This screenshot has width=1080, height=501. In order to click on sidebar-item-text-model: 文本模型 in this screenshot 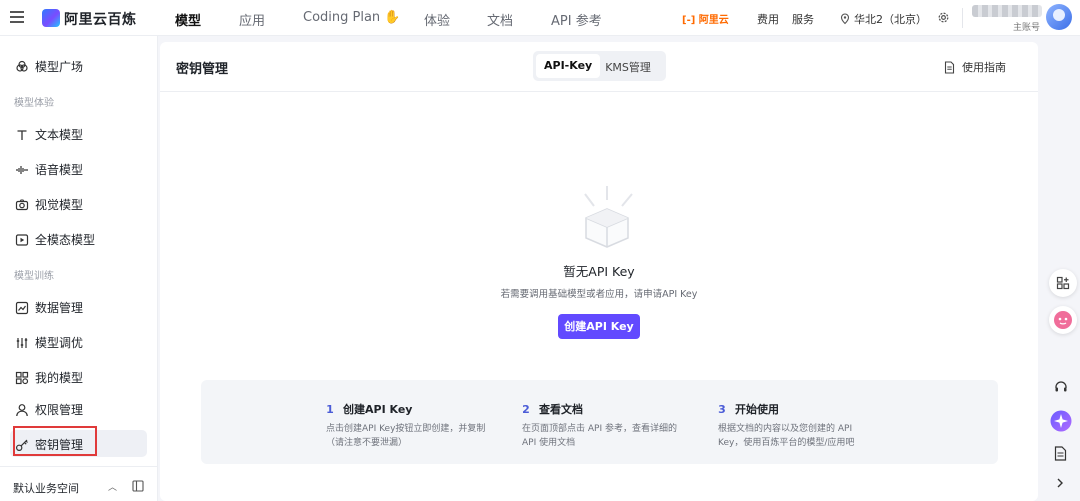, I will do `click(49, 134)`.